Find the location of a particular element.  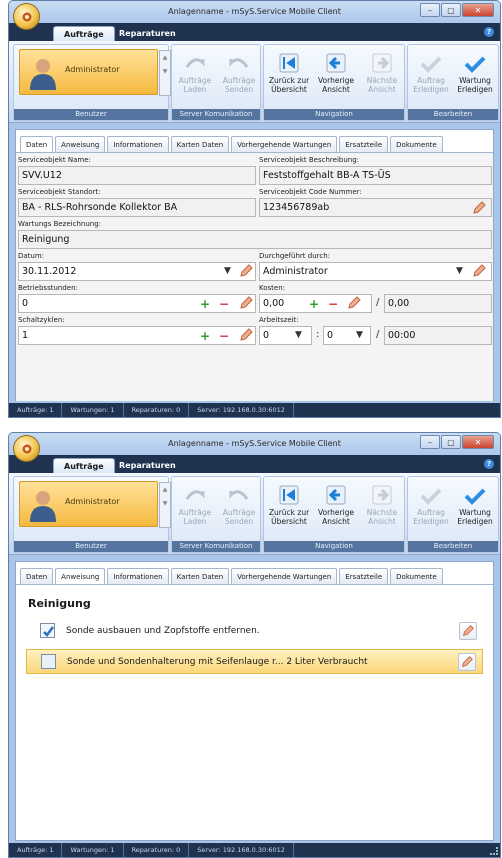

field-wartungs-bezeichnung: Reinigung is located at coordinates (255, 239).